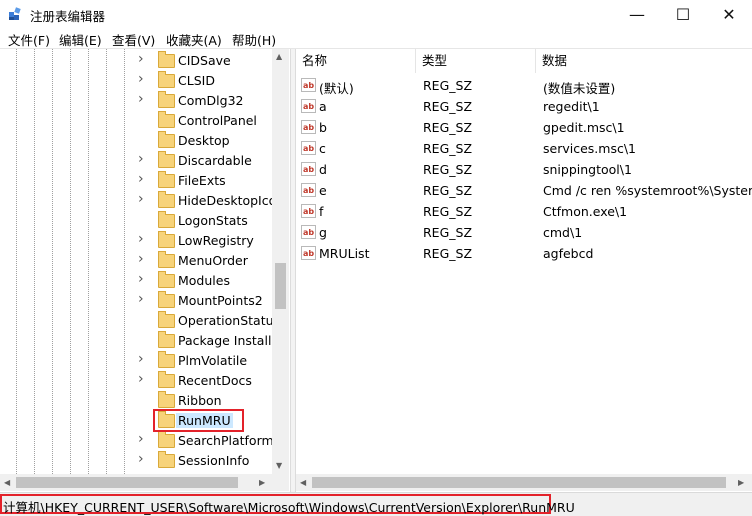 Image resolution: width=752 pixels, height=516 pixels. What do you see at coordinates (194, 39) in the screenshot?
I see `menu-favorites: 收藏夹(A)` at bounding box center [194, 39].